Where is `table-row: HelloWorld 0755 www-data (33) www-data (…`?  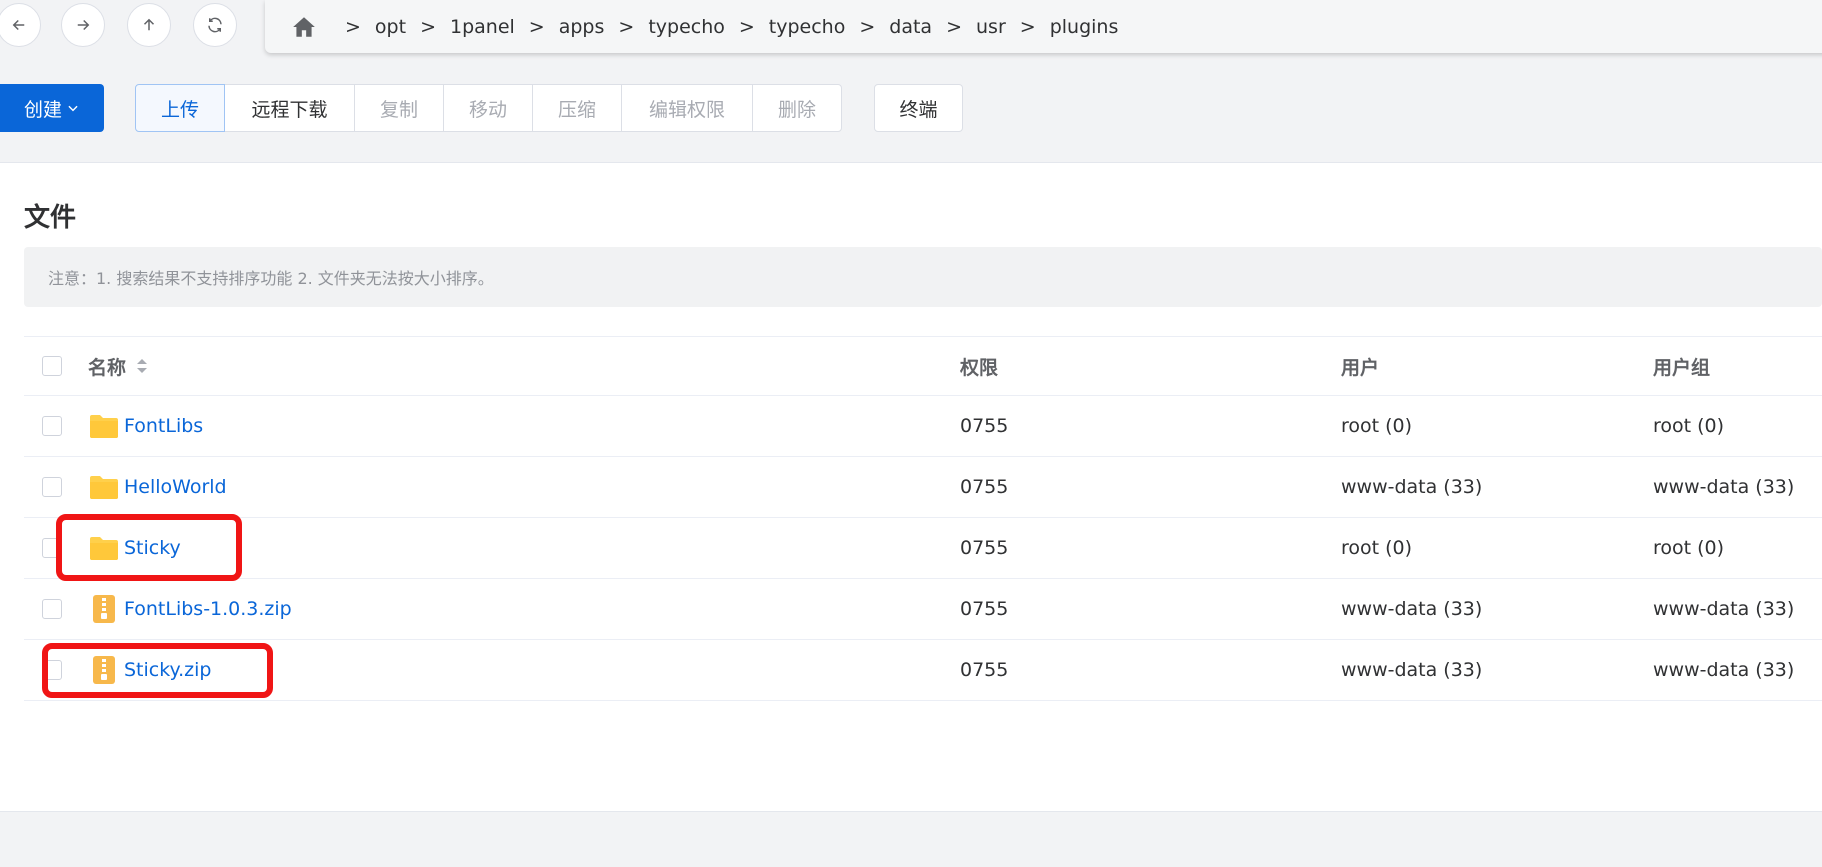 table-row: HelloWorld 0755 www-data (33) www-data (… is located at coordinates (923, 487).